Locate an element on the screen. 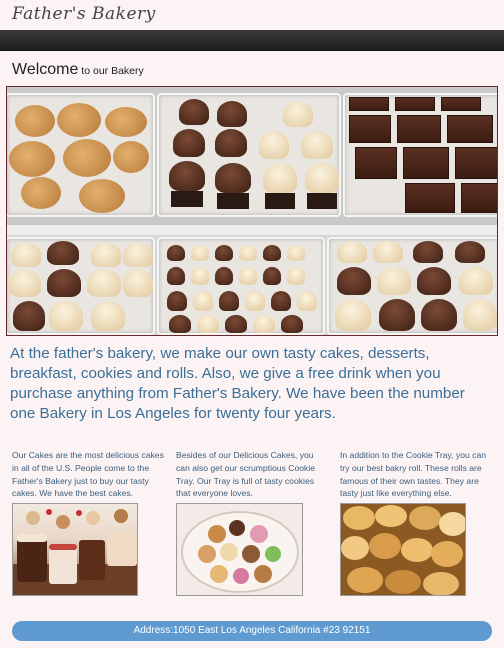 The image size is (504, 648). cookie-tray is located at coordinates (81, 155).